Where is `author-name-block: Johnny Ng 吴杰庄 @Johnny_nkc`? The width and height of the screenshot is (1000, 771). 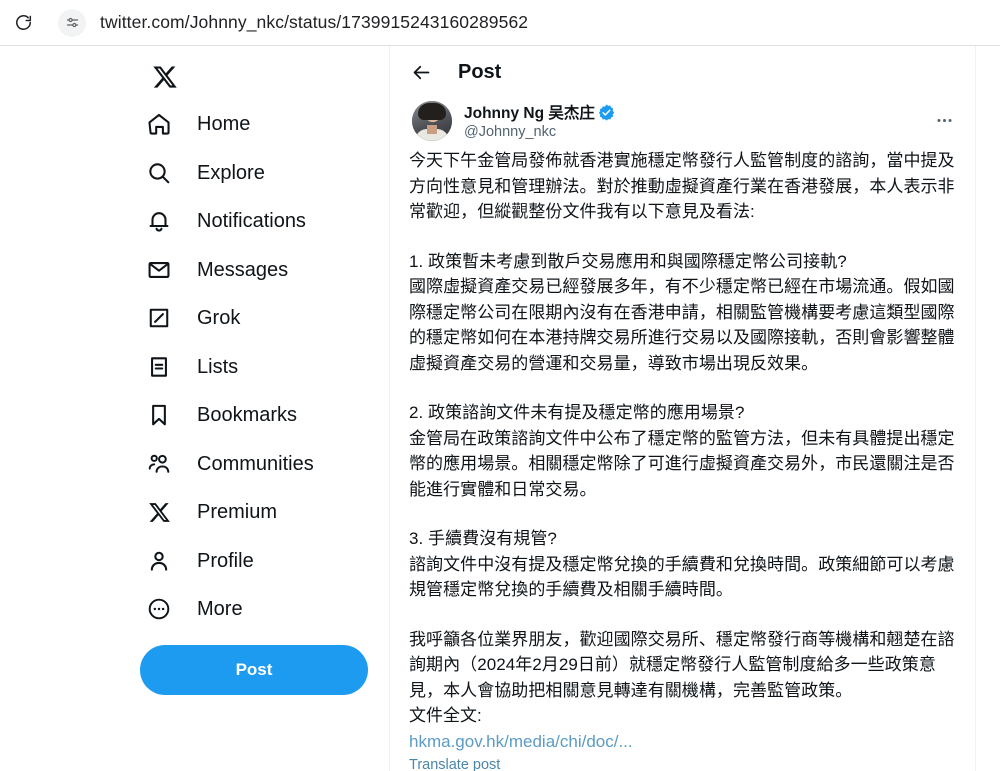
author-name-block: Johnny Ng 吴杰庄 @Johnny_nkc is located at coordinates (695, 120).